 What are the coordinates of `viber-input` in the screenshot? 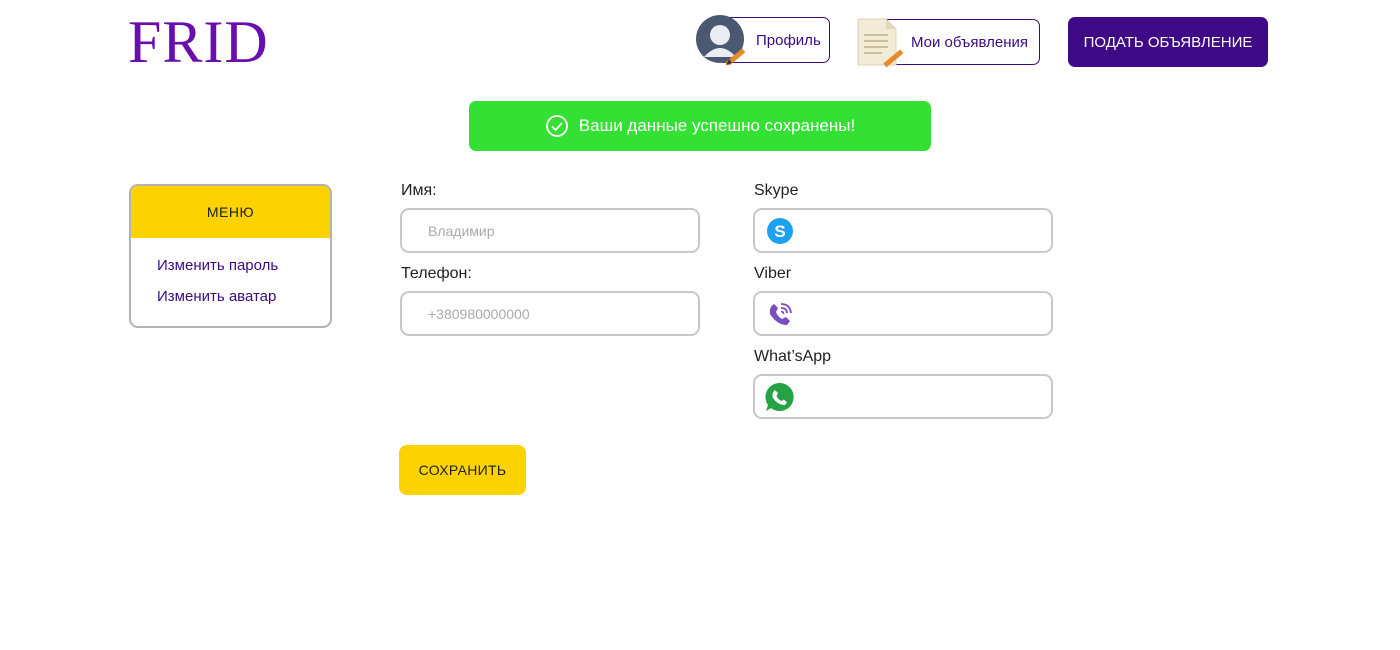 It's located at (903, 313).